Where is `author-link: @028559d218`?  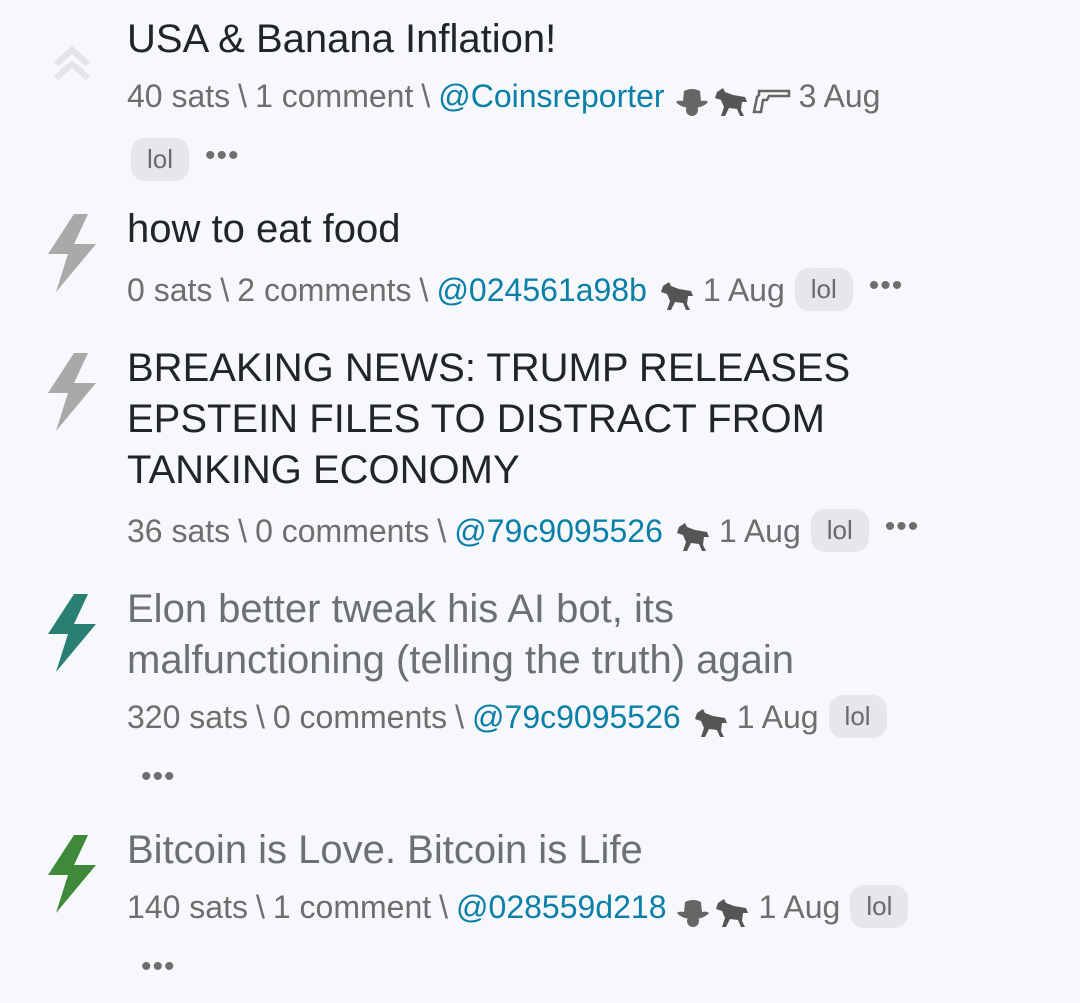 author-link: @028559d218 is located at coordinates (561, 907).